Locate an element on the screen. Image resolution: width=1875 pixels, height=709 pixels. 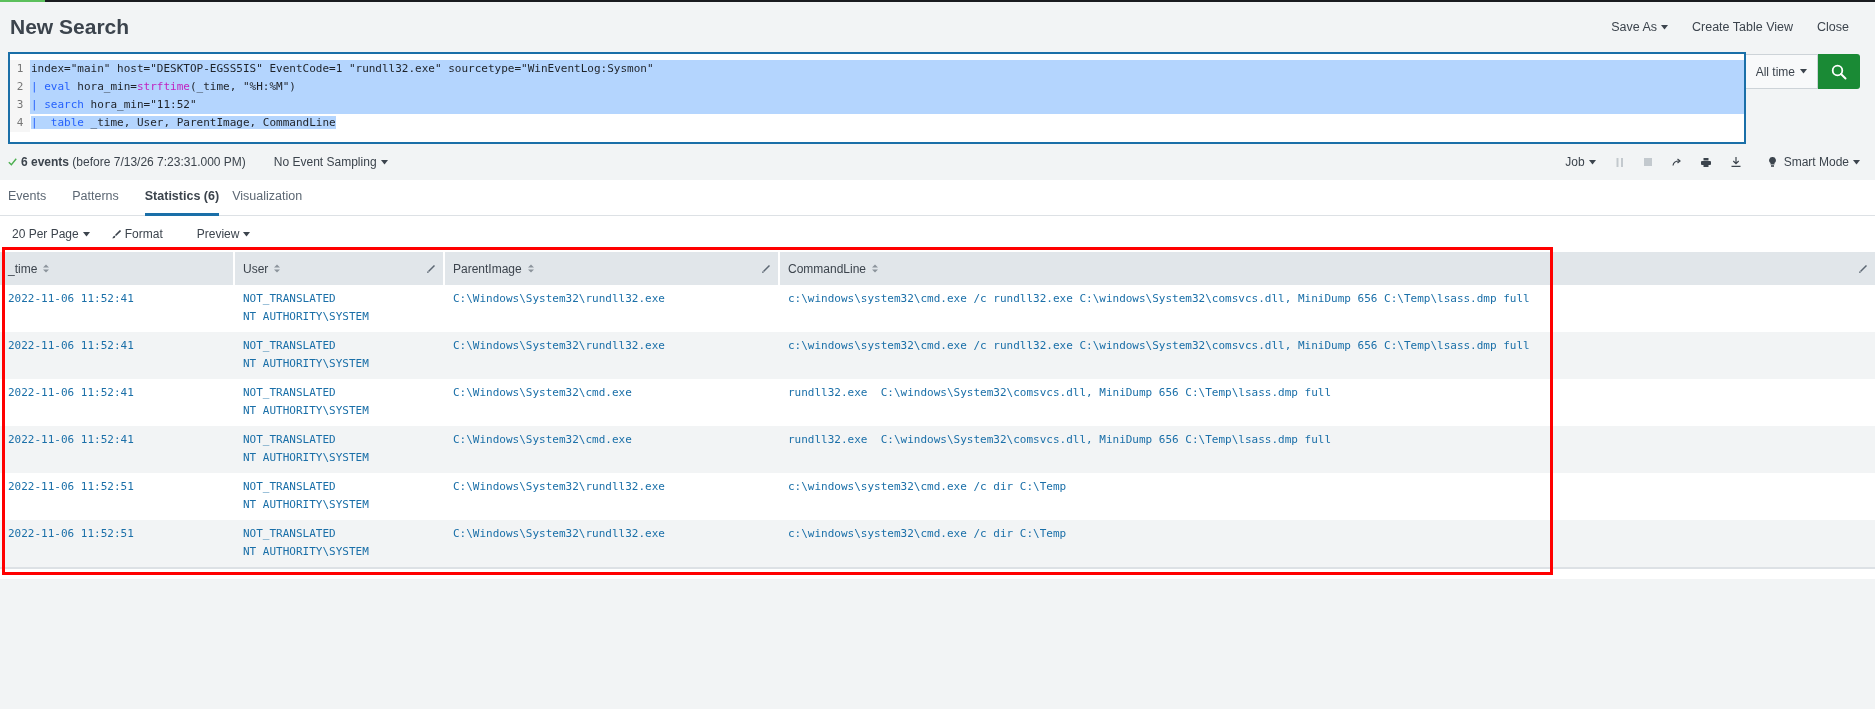
download-icon is located at coordinates (1735, 162).